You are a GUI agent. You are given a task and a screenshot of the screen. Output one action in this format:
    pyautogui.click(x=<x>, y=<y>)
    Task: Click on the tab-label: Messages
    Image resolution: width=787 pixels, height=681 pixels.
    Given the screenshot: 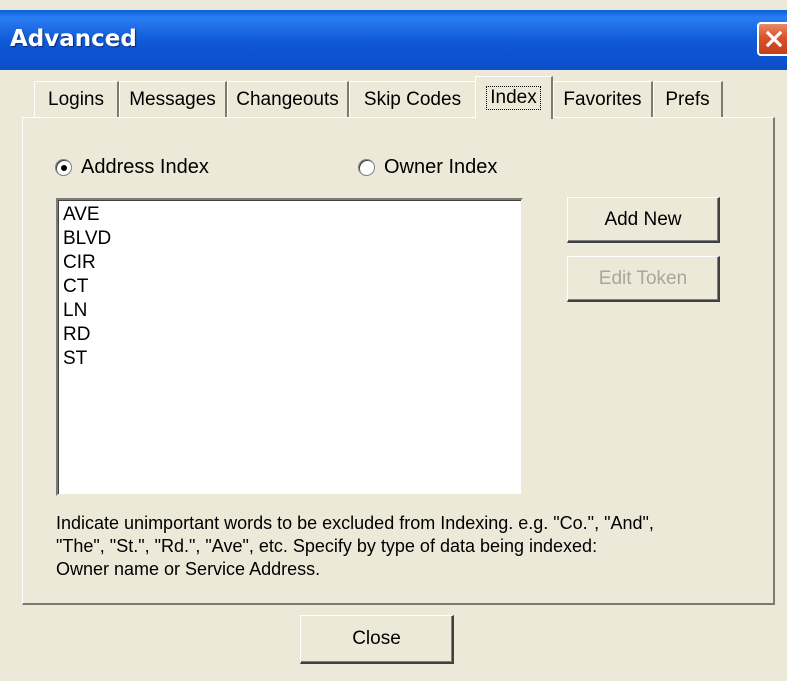 What is the action you would take?
    pyautogui.click(x=172, y=99)
    